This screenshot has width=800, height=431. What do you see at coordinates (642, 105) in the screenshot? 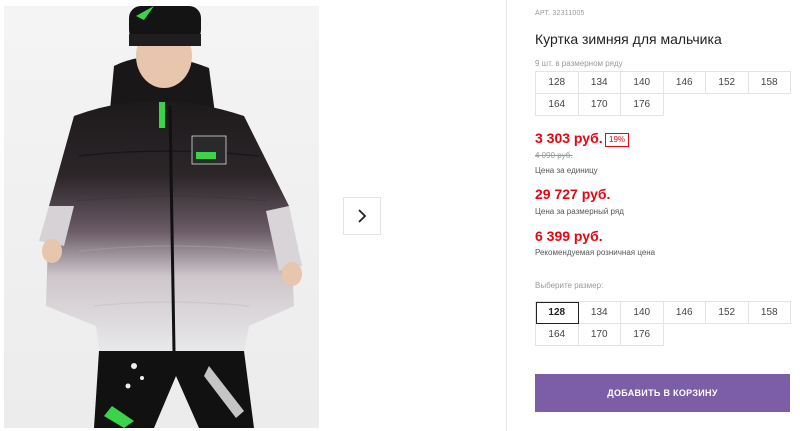
I see `pack-size-cell: 176` at bounding box center [642, 105].